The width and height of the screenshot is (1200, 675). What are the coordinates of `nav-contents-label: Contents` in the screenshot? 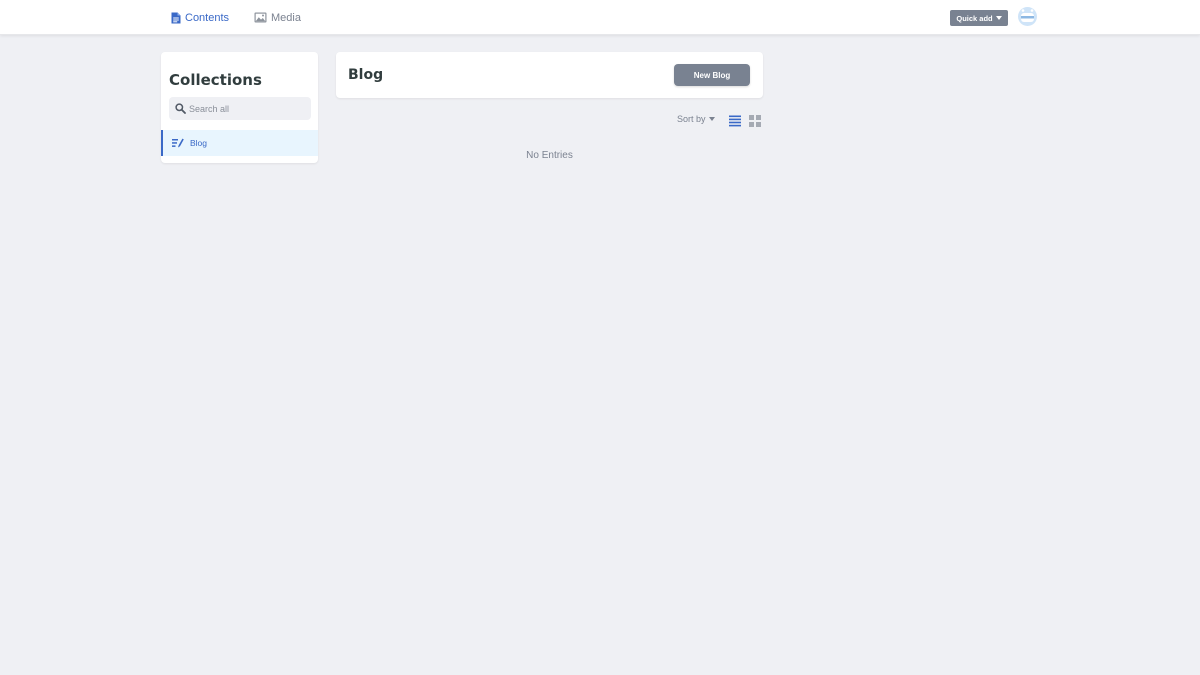 It's located at (207, 17).